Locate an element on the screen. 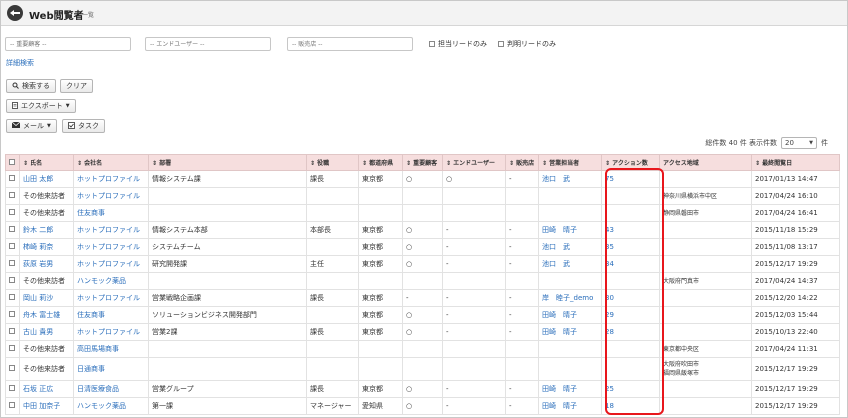 The height and width of the screenshot is (418, 848). cell-company: 日通商事 is located at coordinates (111, 369).